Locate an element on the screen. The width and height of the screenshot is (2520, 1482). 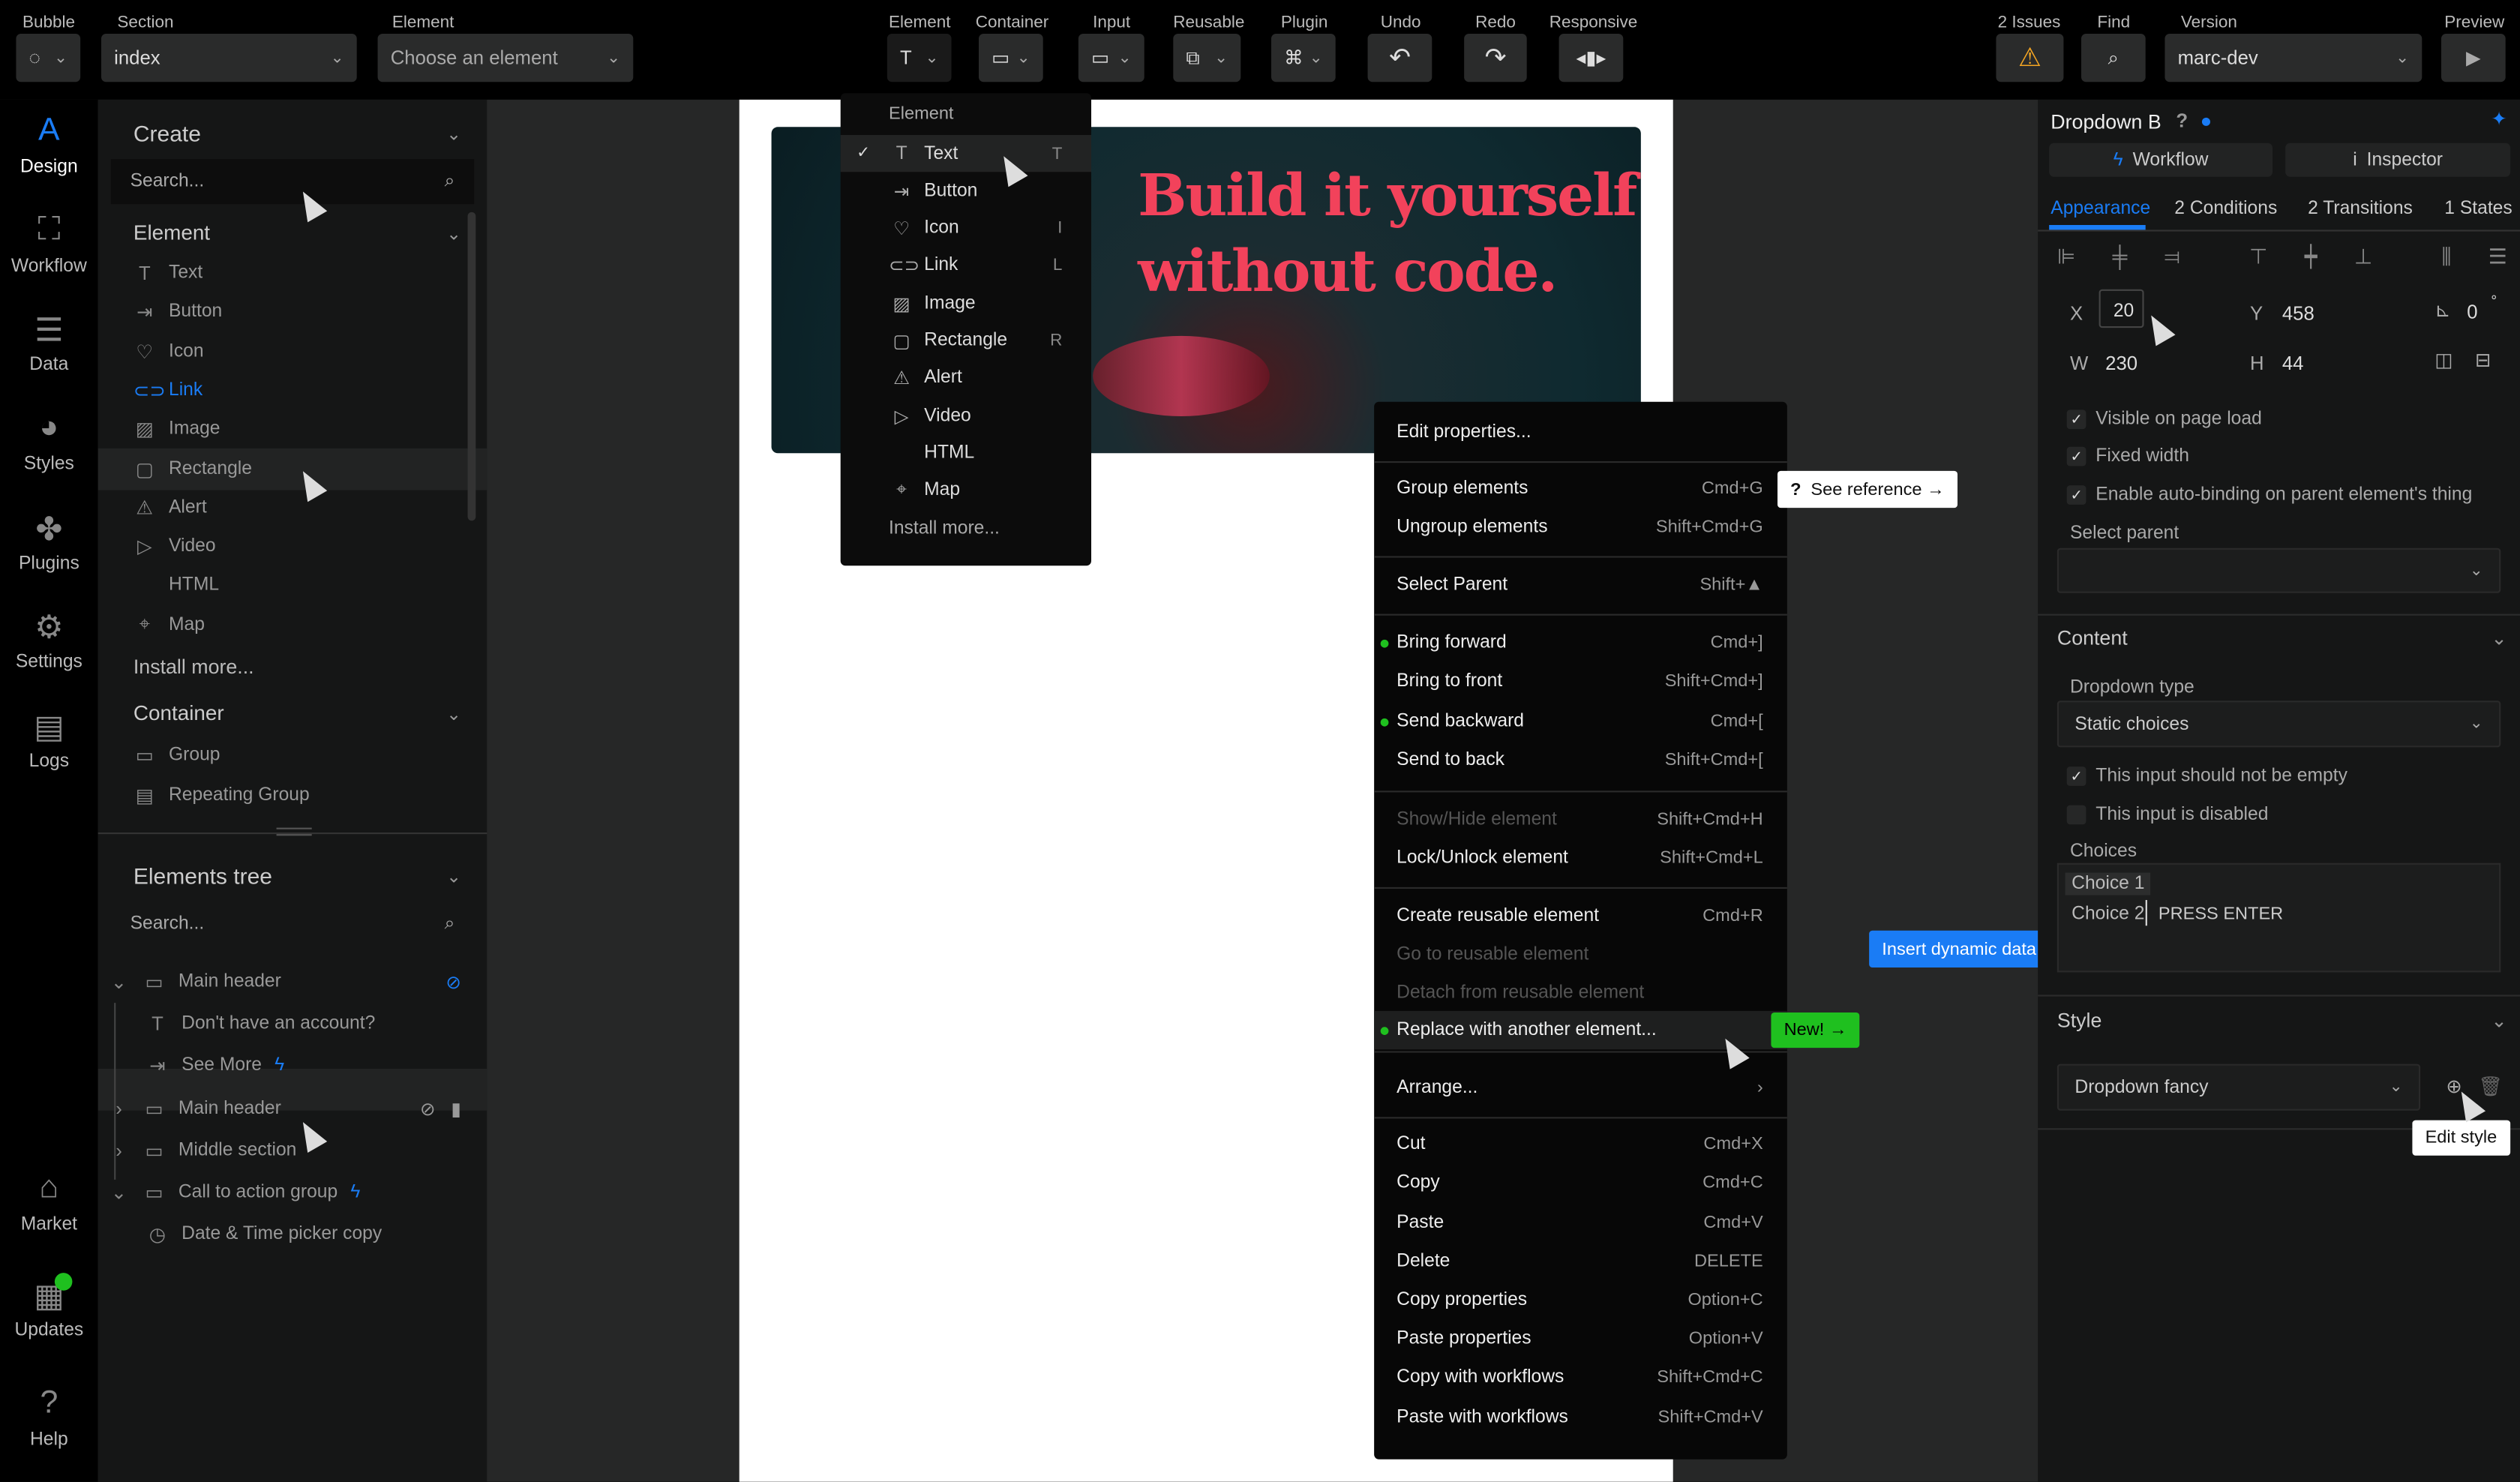
align-top-icon: ⊤ is located at coordinates (2258, 257).